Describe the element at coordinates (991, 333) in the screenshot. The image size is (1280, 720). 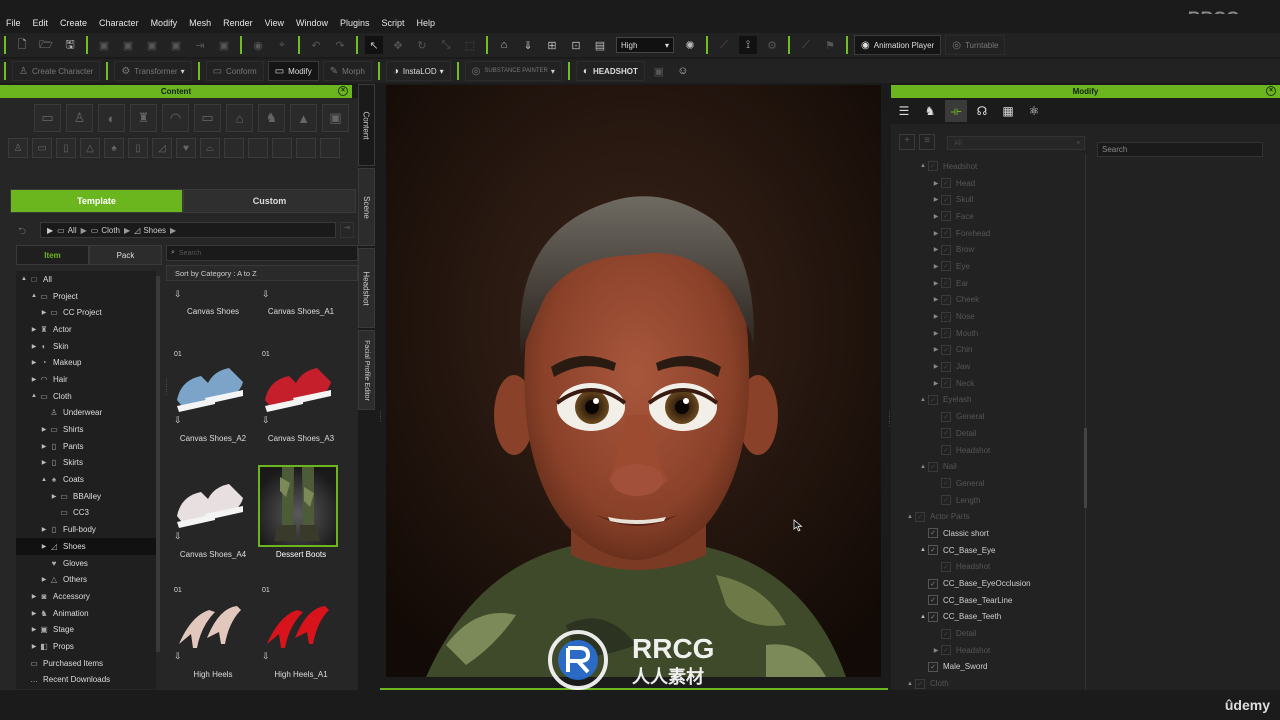
I see `modify-tree-item: ▶ ✓ Mouth` at that location.